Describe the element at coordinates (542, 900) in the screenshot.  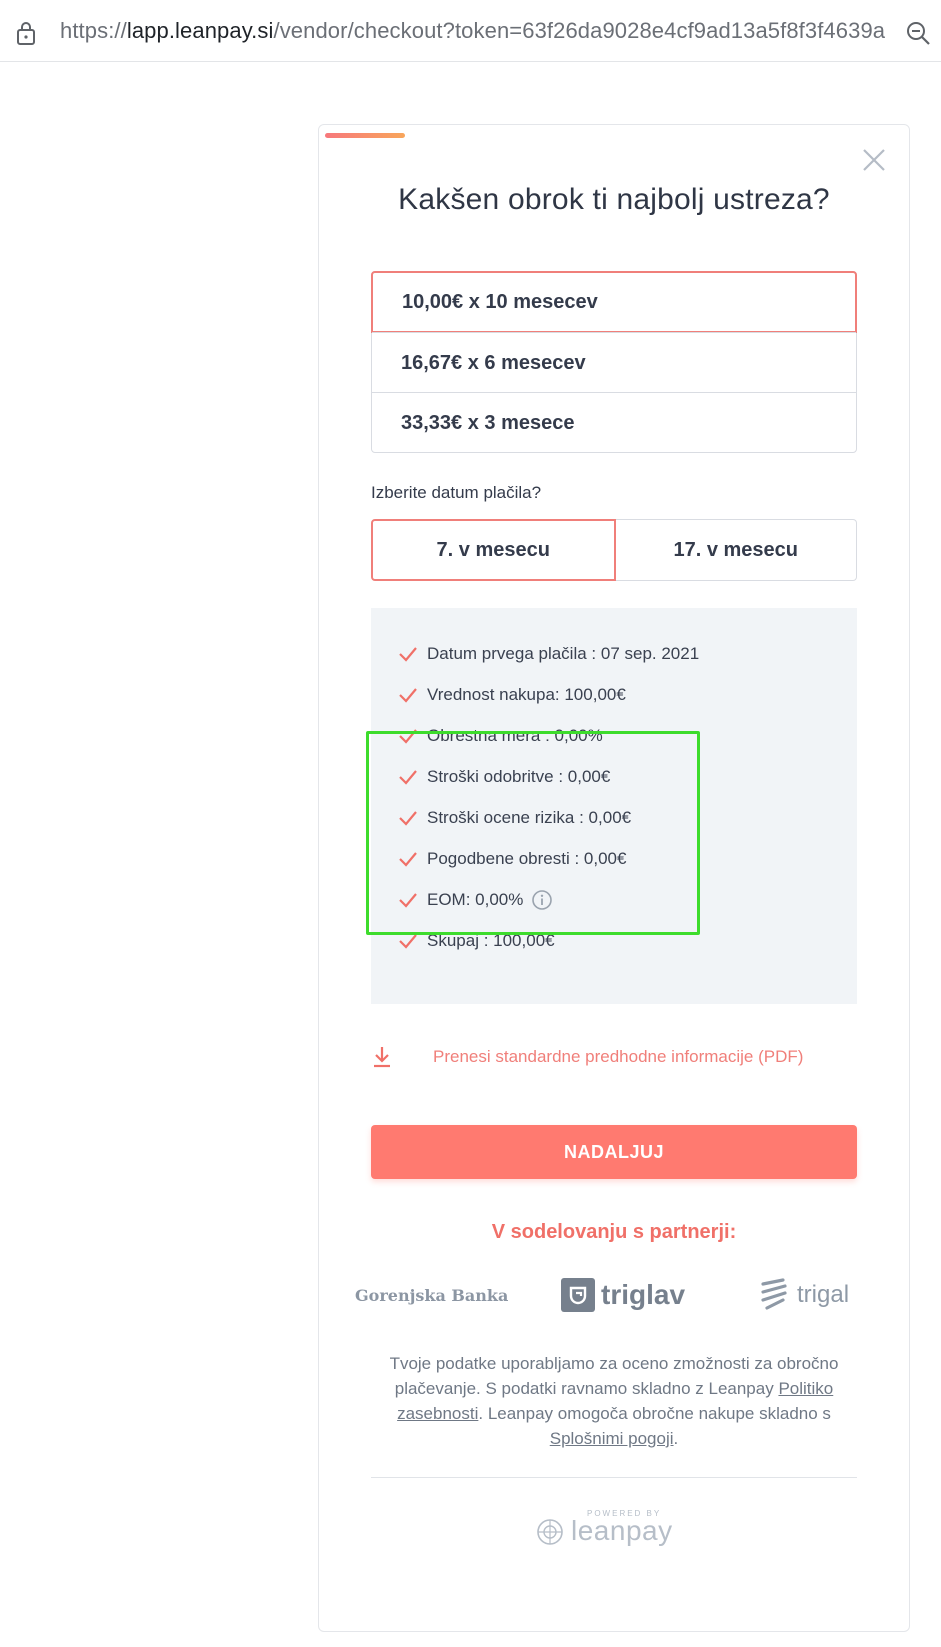
I see `info-icon` at that location.